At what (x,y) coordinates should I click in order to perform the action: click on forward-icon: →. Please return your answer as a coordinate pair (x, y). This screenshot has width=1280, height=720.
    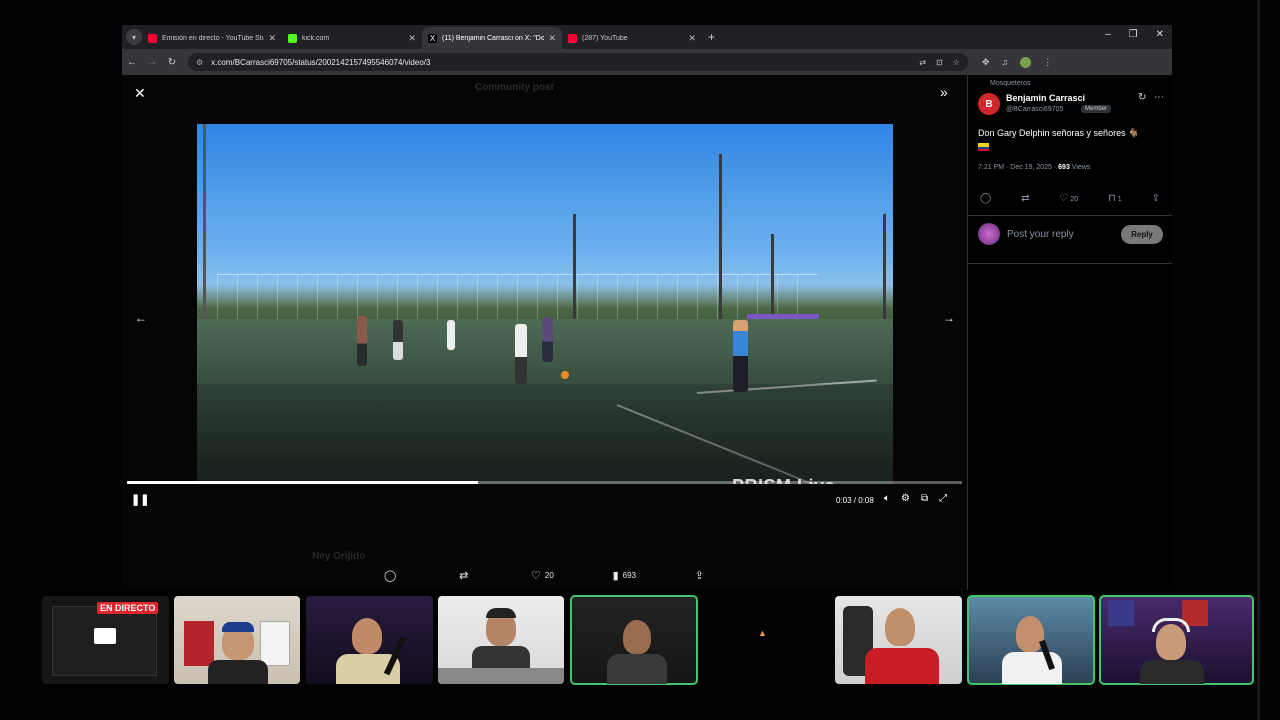
    Looking at the image, I should click on (152, 62).